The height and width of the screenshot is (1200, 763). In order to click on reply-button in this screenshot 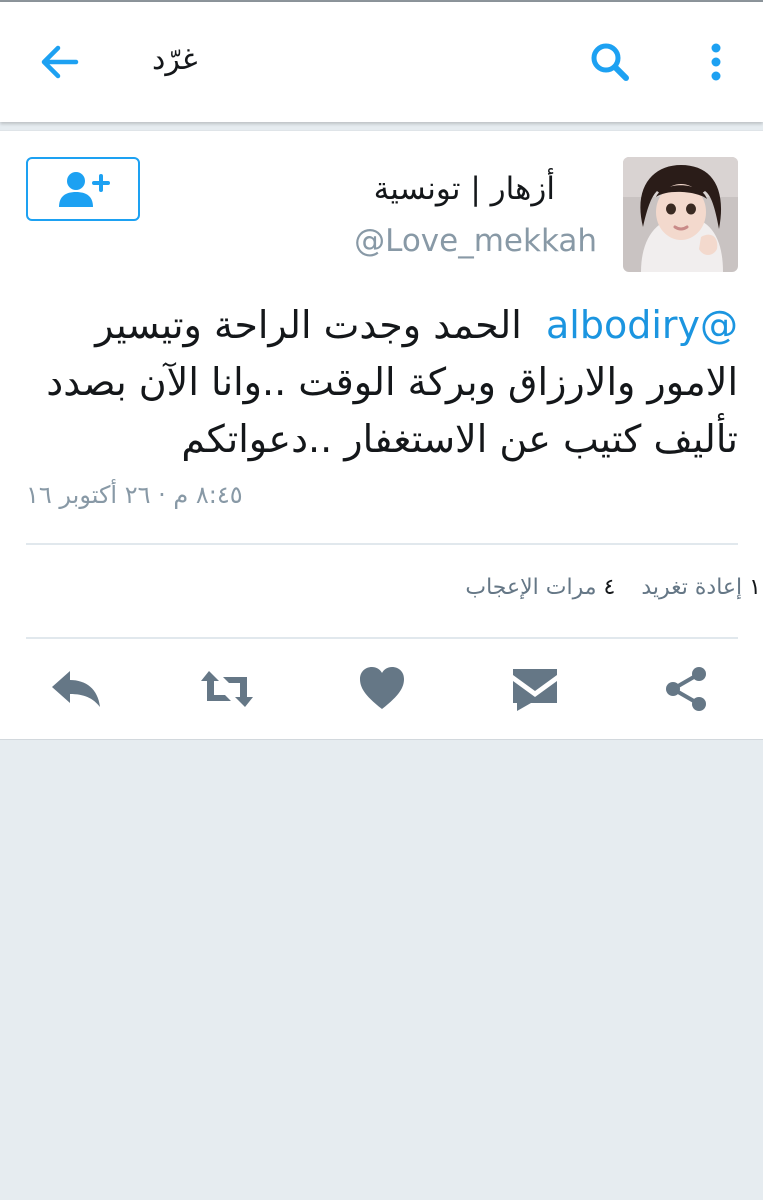, I will do `click(76, 689)`.